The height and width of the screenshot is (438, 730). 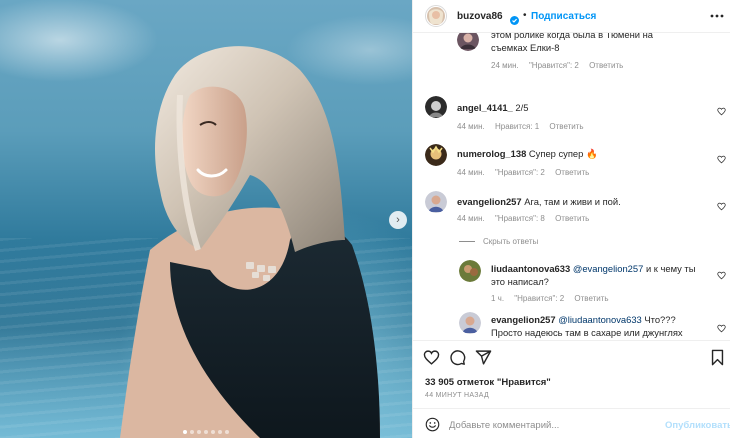 I want to click on hide-replies-line, so click(x=467, y=241).